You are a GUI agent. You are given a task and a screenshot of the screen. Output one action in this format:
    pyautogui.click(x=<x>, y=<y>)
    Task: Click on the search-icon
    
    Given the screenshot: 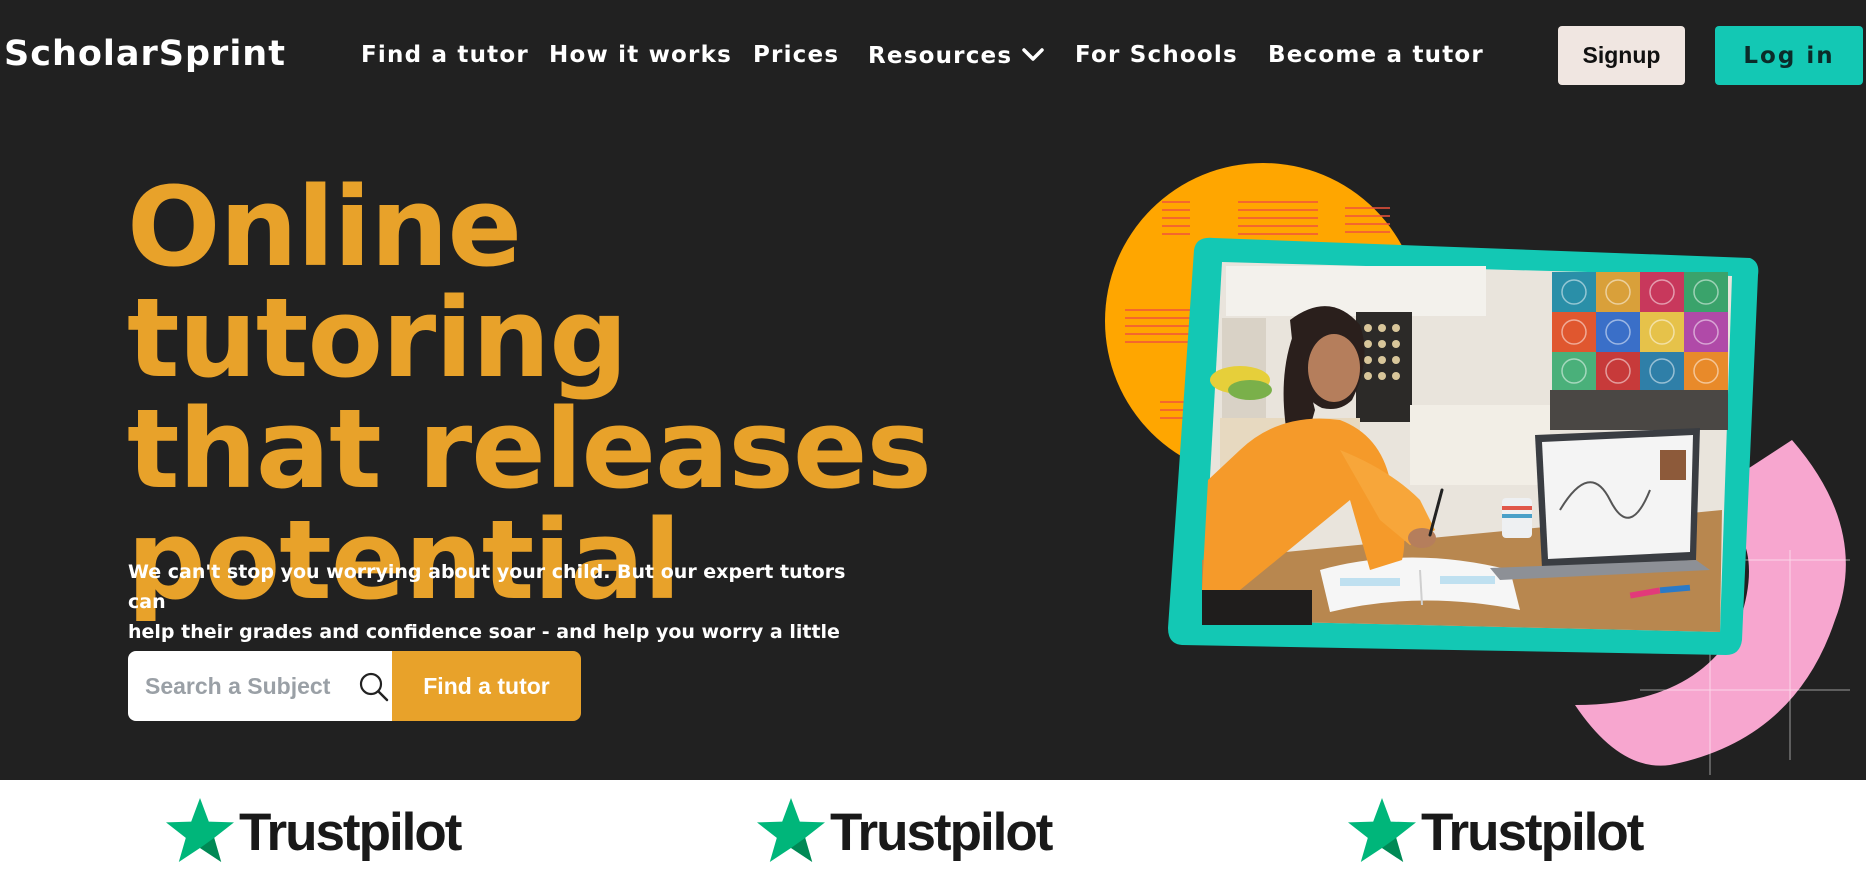 What is the action you would take?
    pyautogui.click(x=374, y=687)
    